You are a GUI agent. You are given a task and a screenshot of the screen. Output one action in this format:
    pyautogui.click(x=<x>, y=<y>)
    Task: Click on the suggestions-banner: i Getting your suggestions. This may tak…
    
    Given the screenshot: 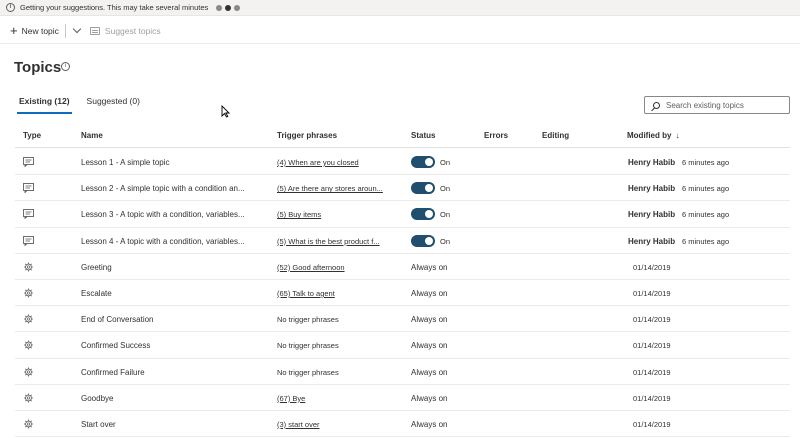 What is the action you would take?
    pyautogui.click(x=400, y=8)
    